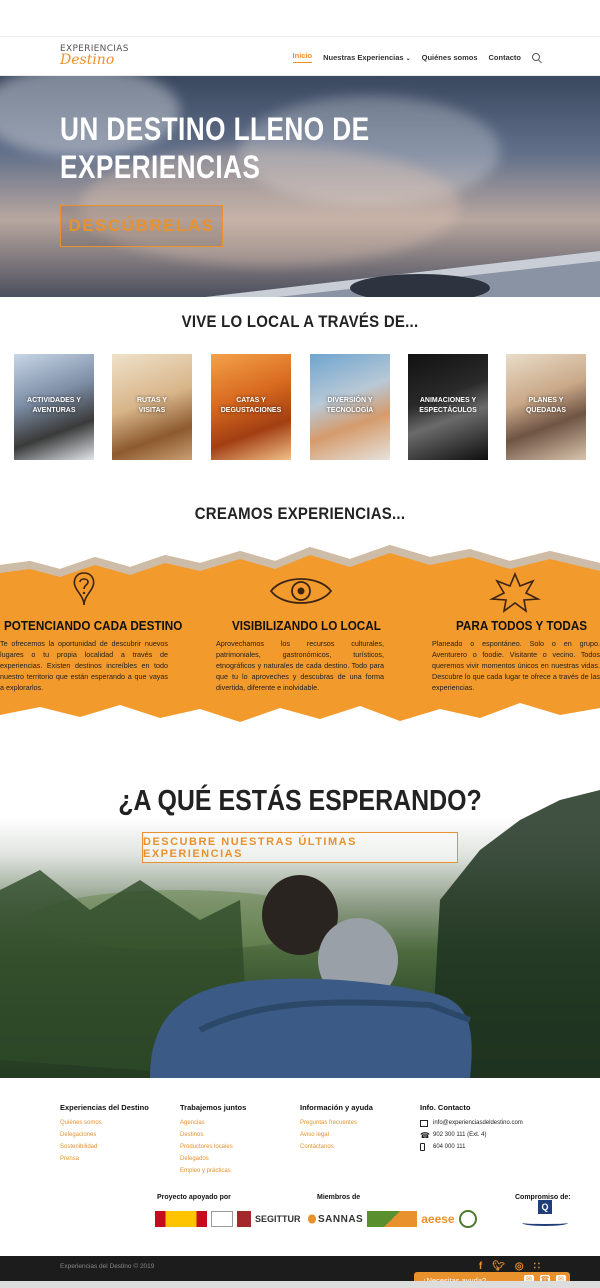  What do you see at coordinates (546, 400) in the screenshot?
I see `tile-label-line1: PLANES Y` at bounding box center [546, 400].